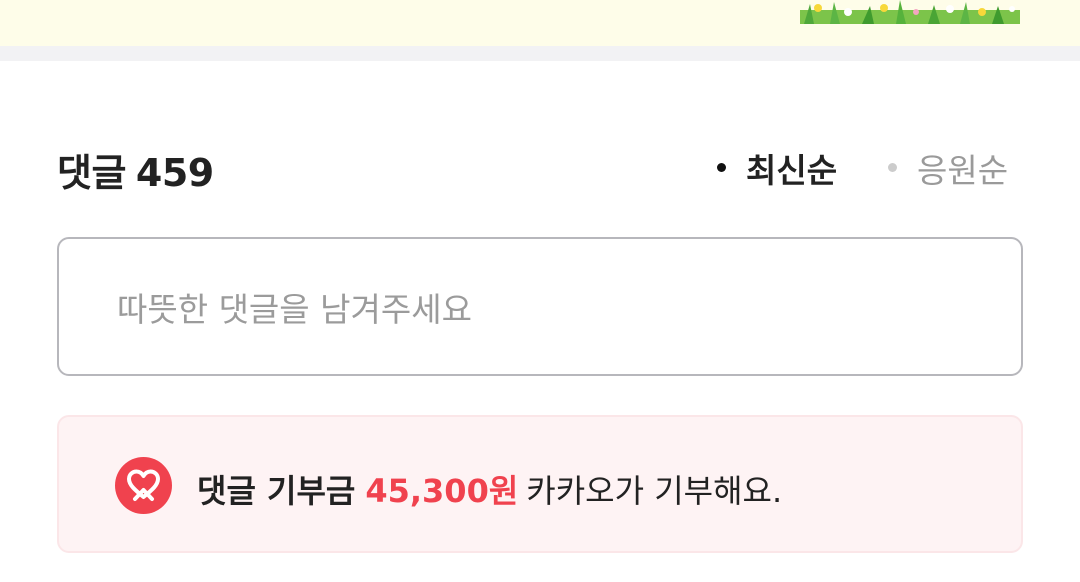  I want to click on section-divider, so click(540, 53).